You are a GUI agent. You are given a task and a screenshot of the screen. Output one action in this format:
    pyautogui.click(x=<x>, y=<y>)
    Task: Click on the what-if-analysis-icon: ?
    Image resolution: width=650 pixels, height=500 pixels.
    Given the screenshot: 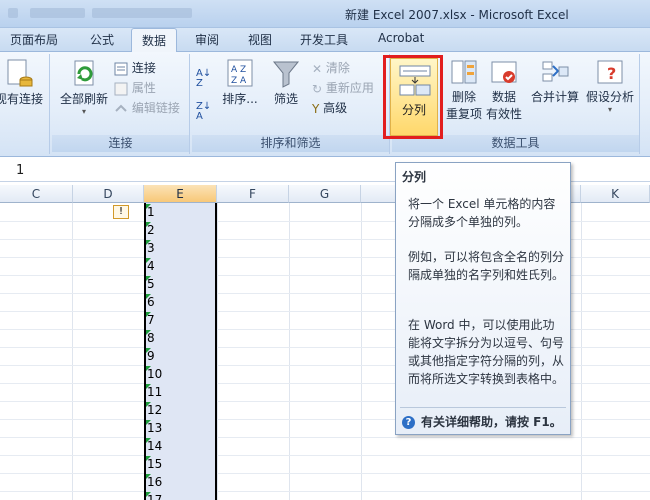 What is the action you would take?
    pyautogui.click(x=610, y=72)
    